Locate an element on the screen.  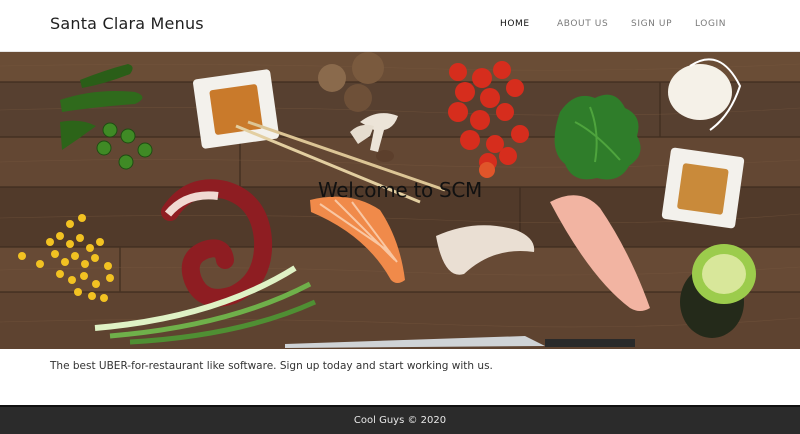
hero-title: Welcome to SCM is located at coordinates (400, 190).